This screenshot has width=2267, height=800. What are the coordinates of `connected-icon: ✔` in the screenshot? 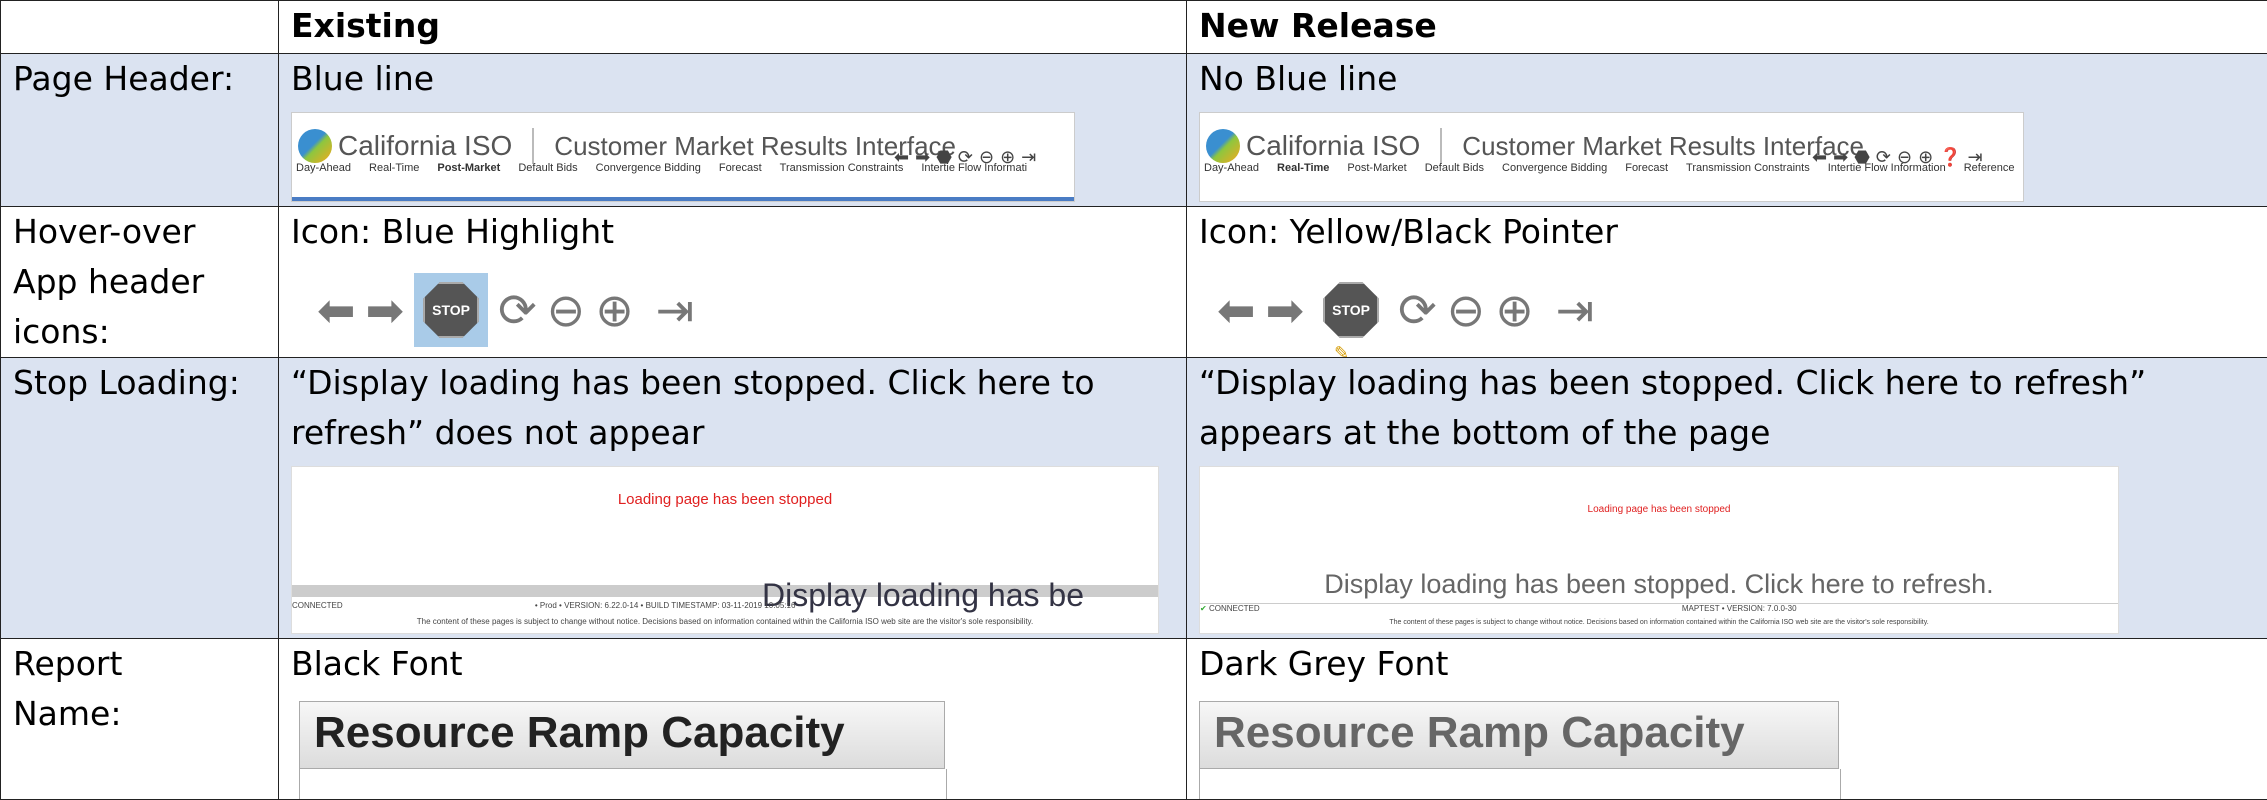 It's located at (1203, 608).